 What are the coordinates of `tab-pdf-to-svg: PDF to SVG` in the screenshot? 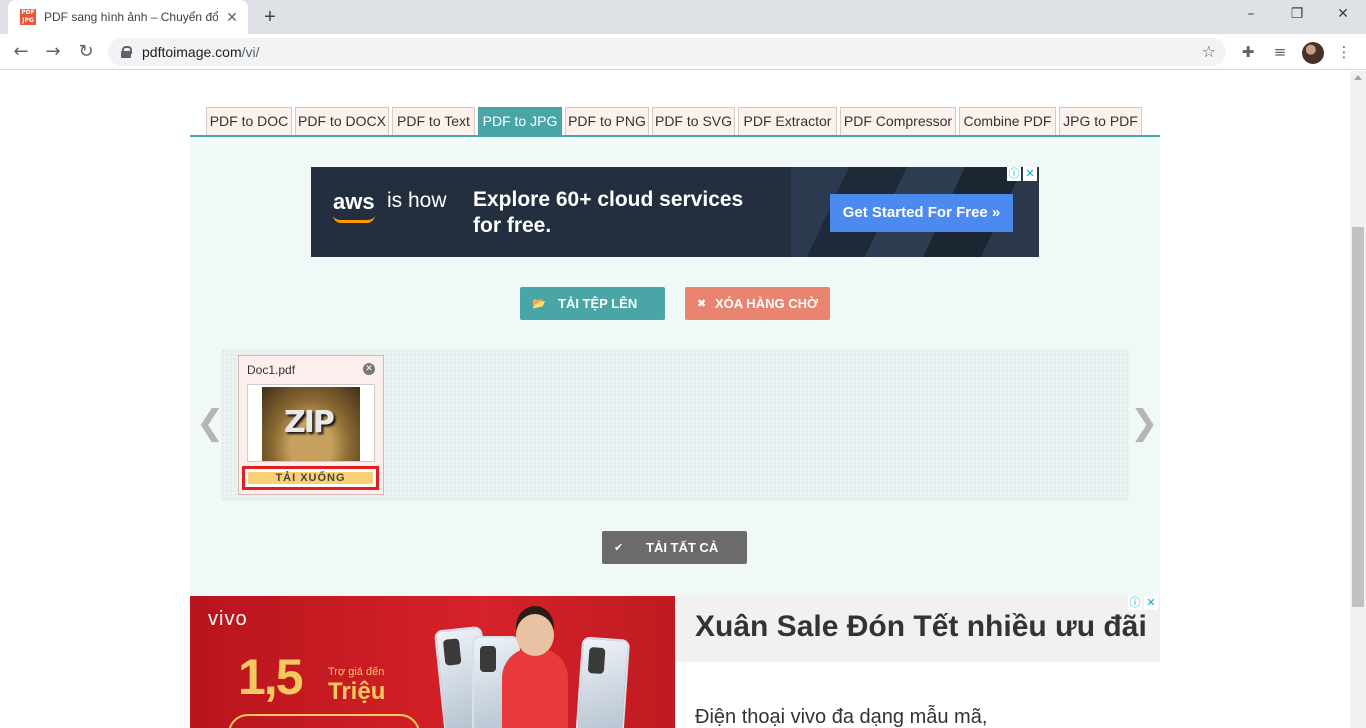 It's located at (693, 121).